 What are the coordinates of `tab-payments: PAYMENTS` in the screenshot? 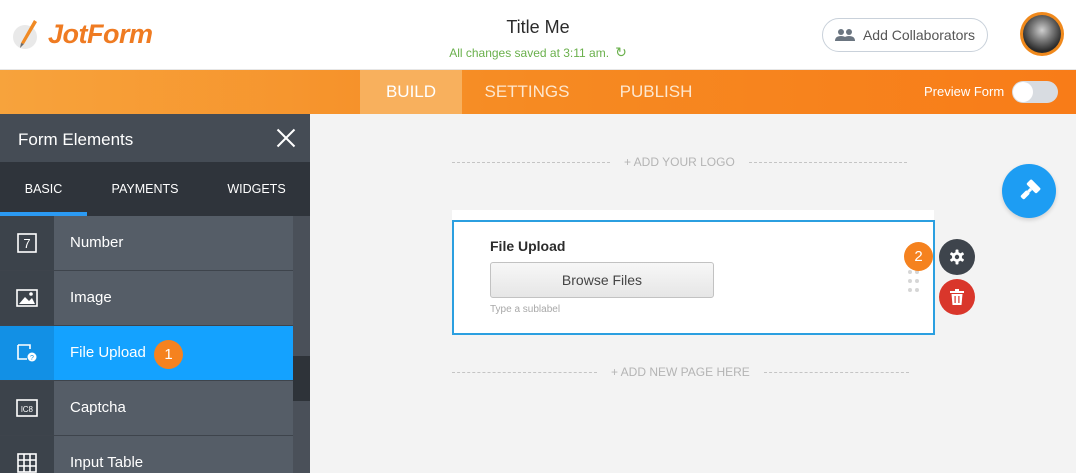 It's located at (145, 189).